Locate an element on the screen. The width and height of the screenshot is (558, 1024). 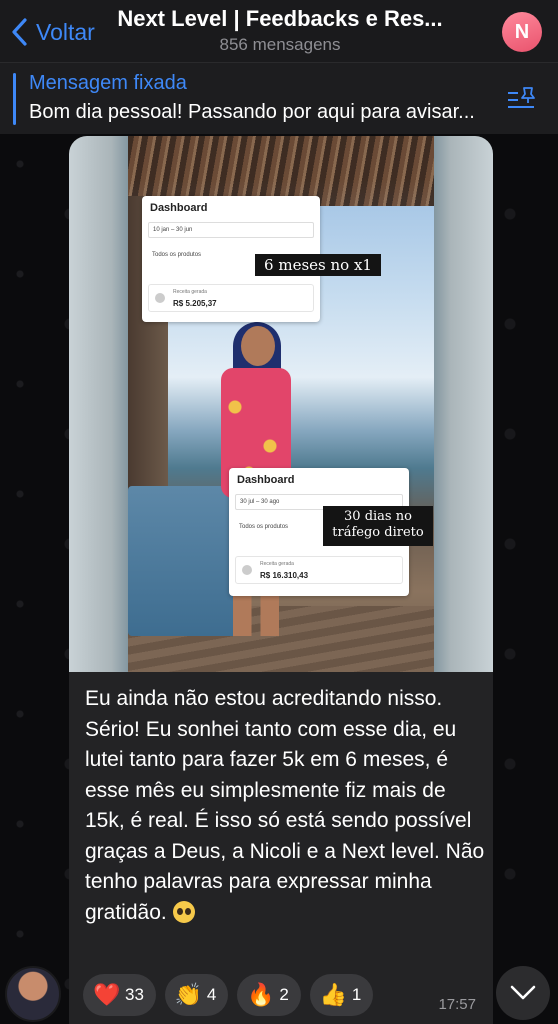
caption-30-dias: 30 dias no tráfego direto is located at coordinates (378, 526).